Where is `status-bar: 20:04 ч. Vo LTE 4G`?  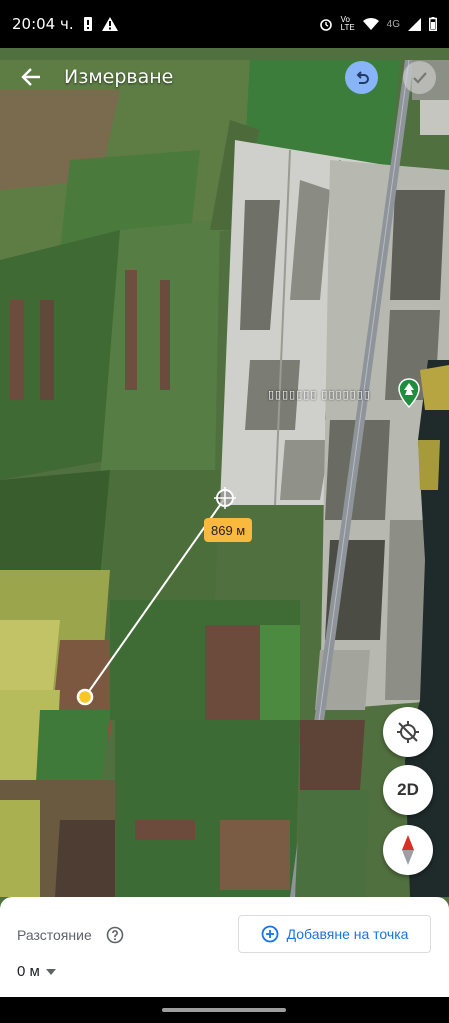
status-bar: 20:04 ч. Vo LTE 4G is located at coordinates (224, 24).